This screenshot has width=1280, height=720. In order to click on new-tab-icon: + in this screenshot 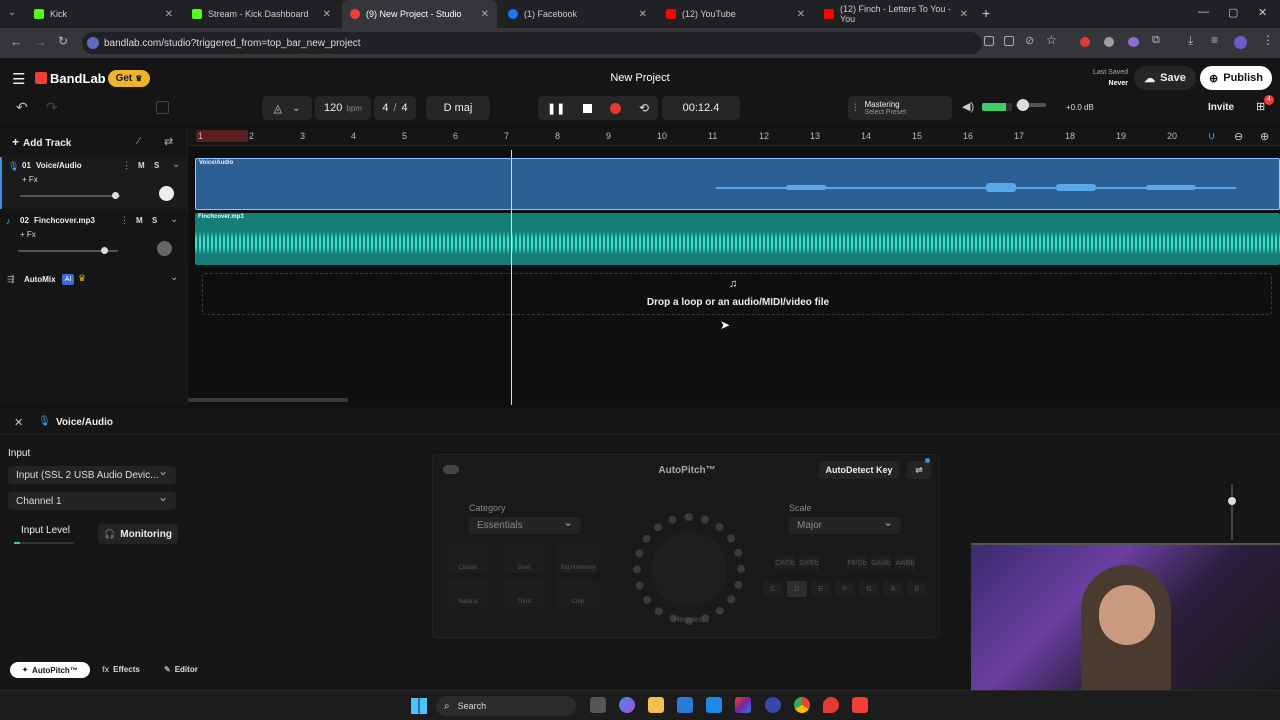, I will do `click(986, 13)`.